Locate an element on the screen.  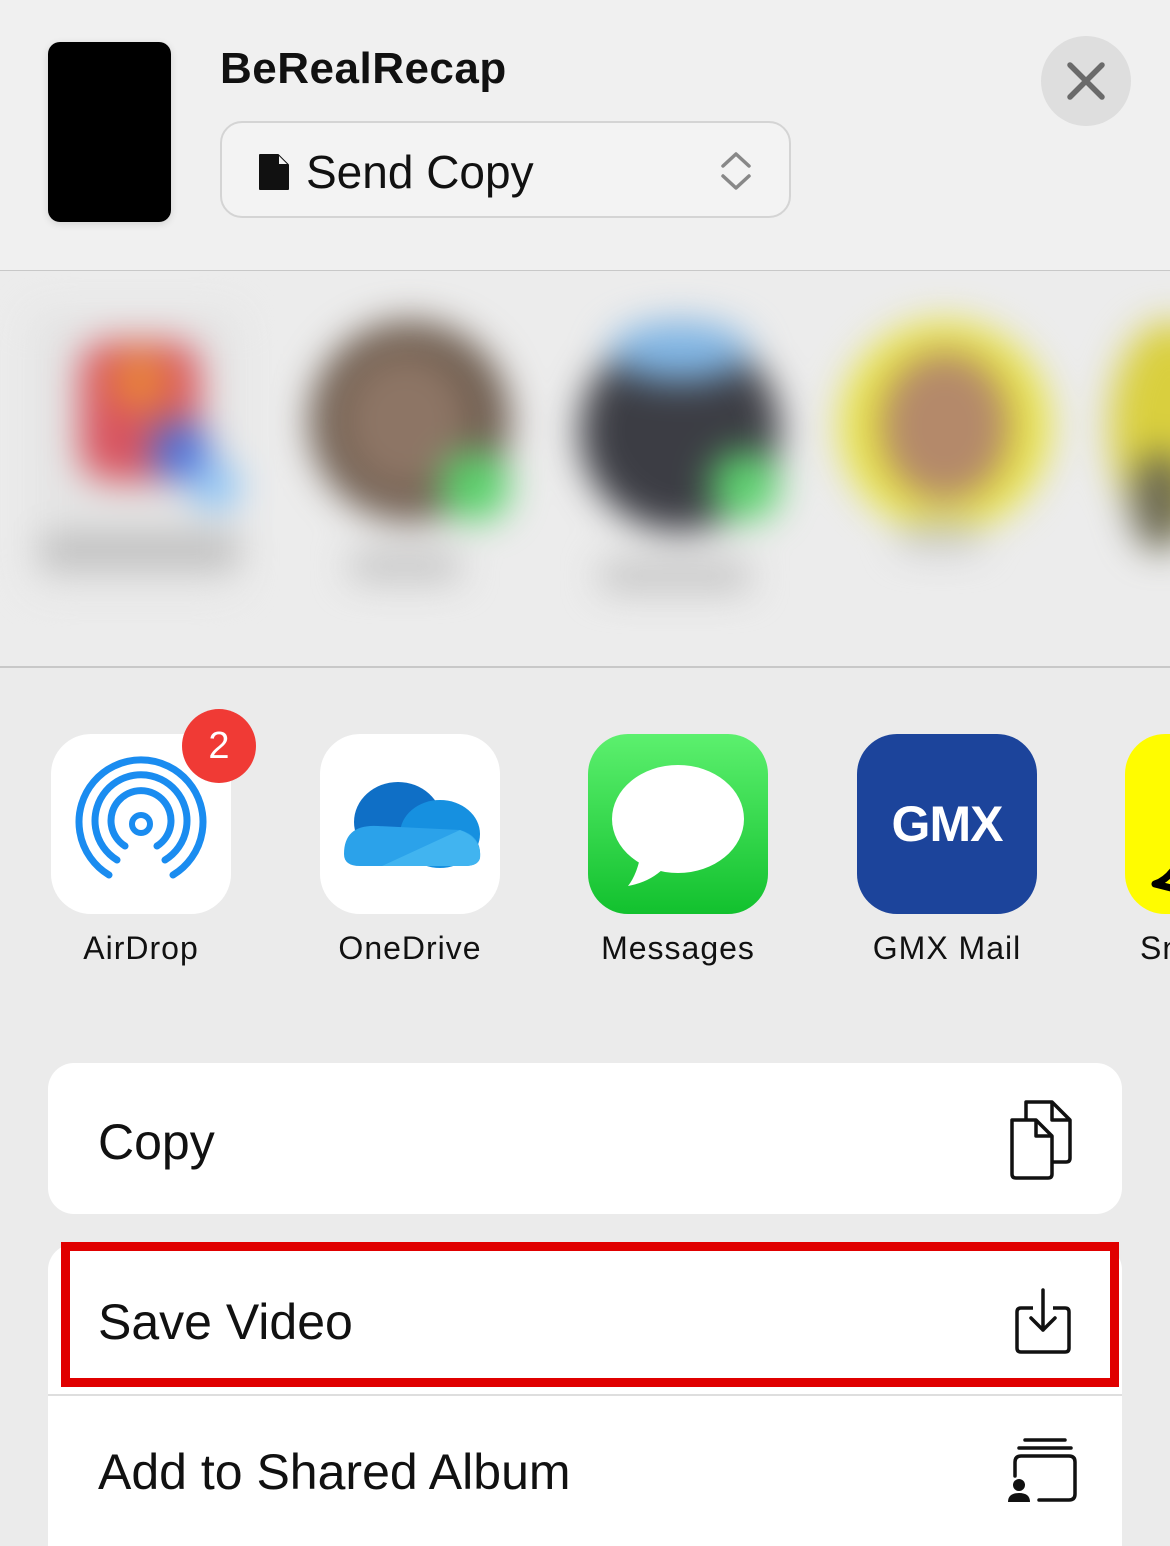
app-label: OneDrive is located at coordinates (410, 948).